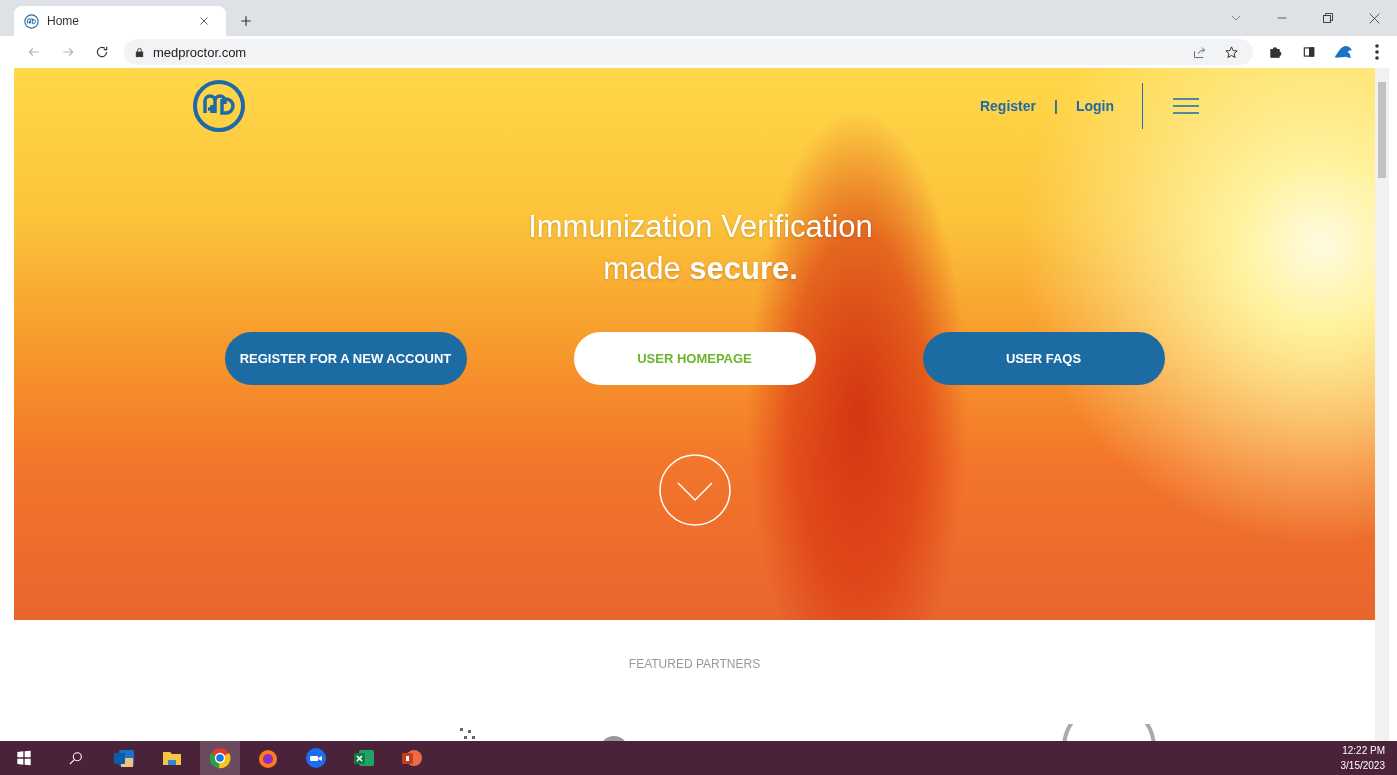 This screenshot has width=1397, height=775. I want to click on lock-icon, so click(139, 52).